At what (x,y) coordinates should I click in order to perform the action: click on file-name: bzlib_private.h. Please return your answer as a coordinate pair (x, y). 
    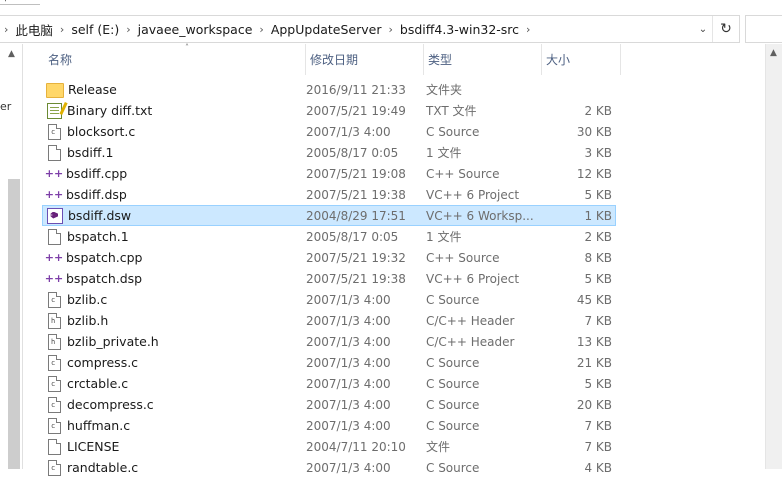
    Looking at the image, I should click on (113, 341).